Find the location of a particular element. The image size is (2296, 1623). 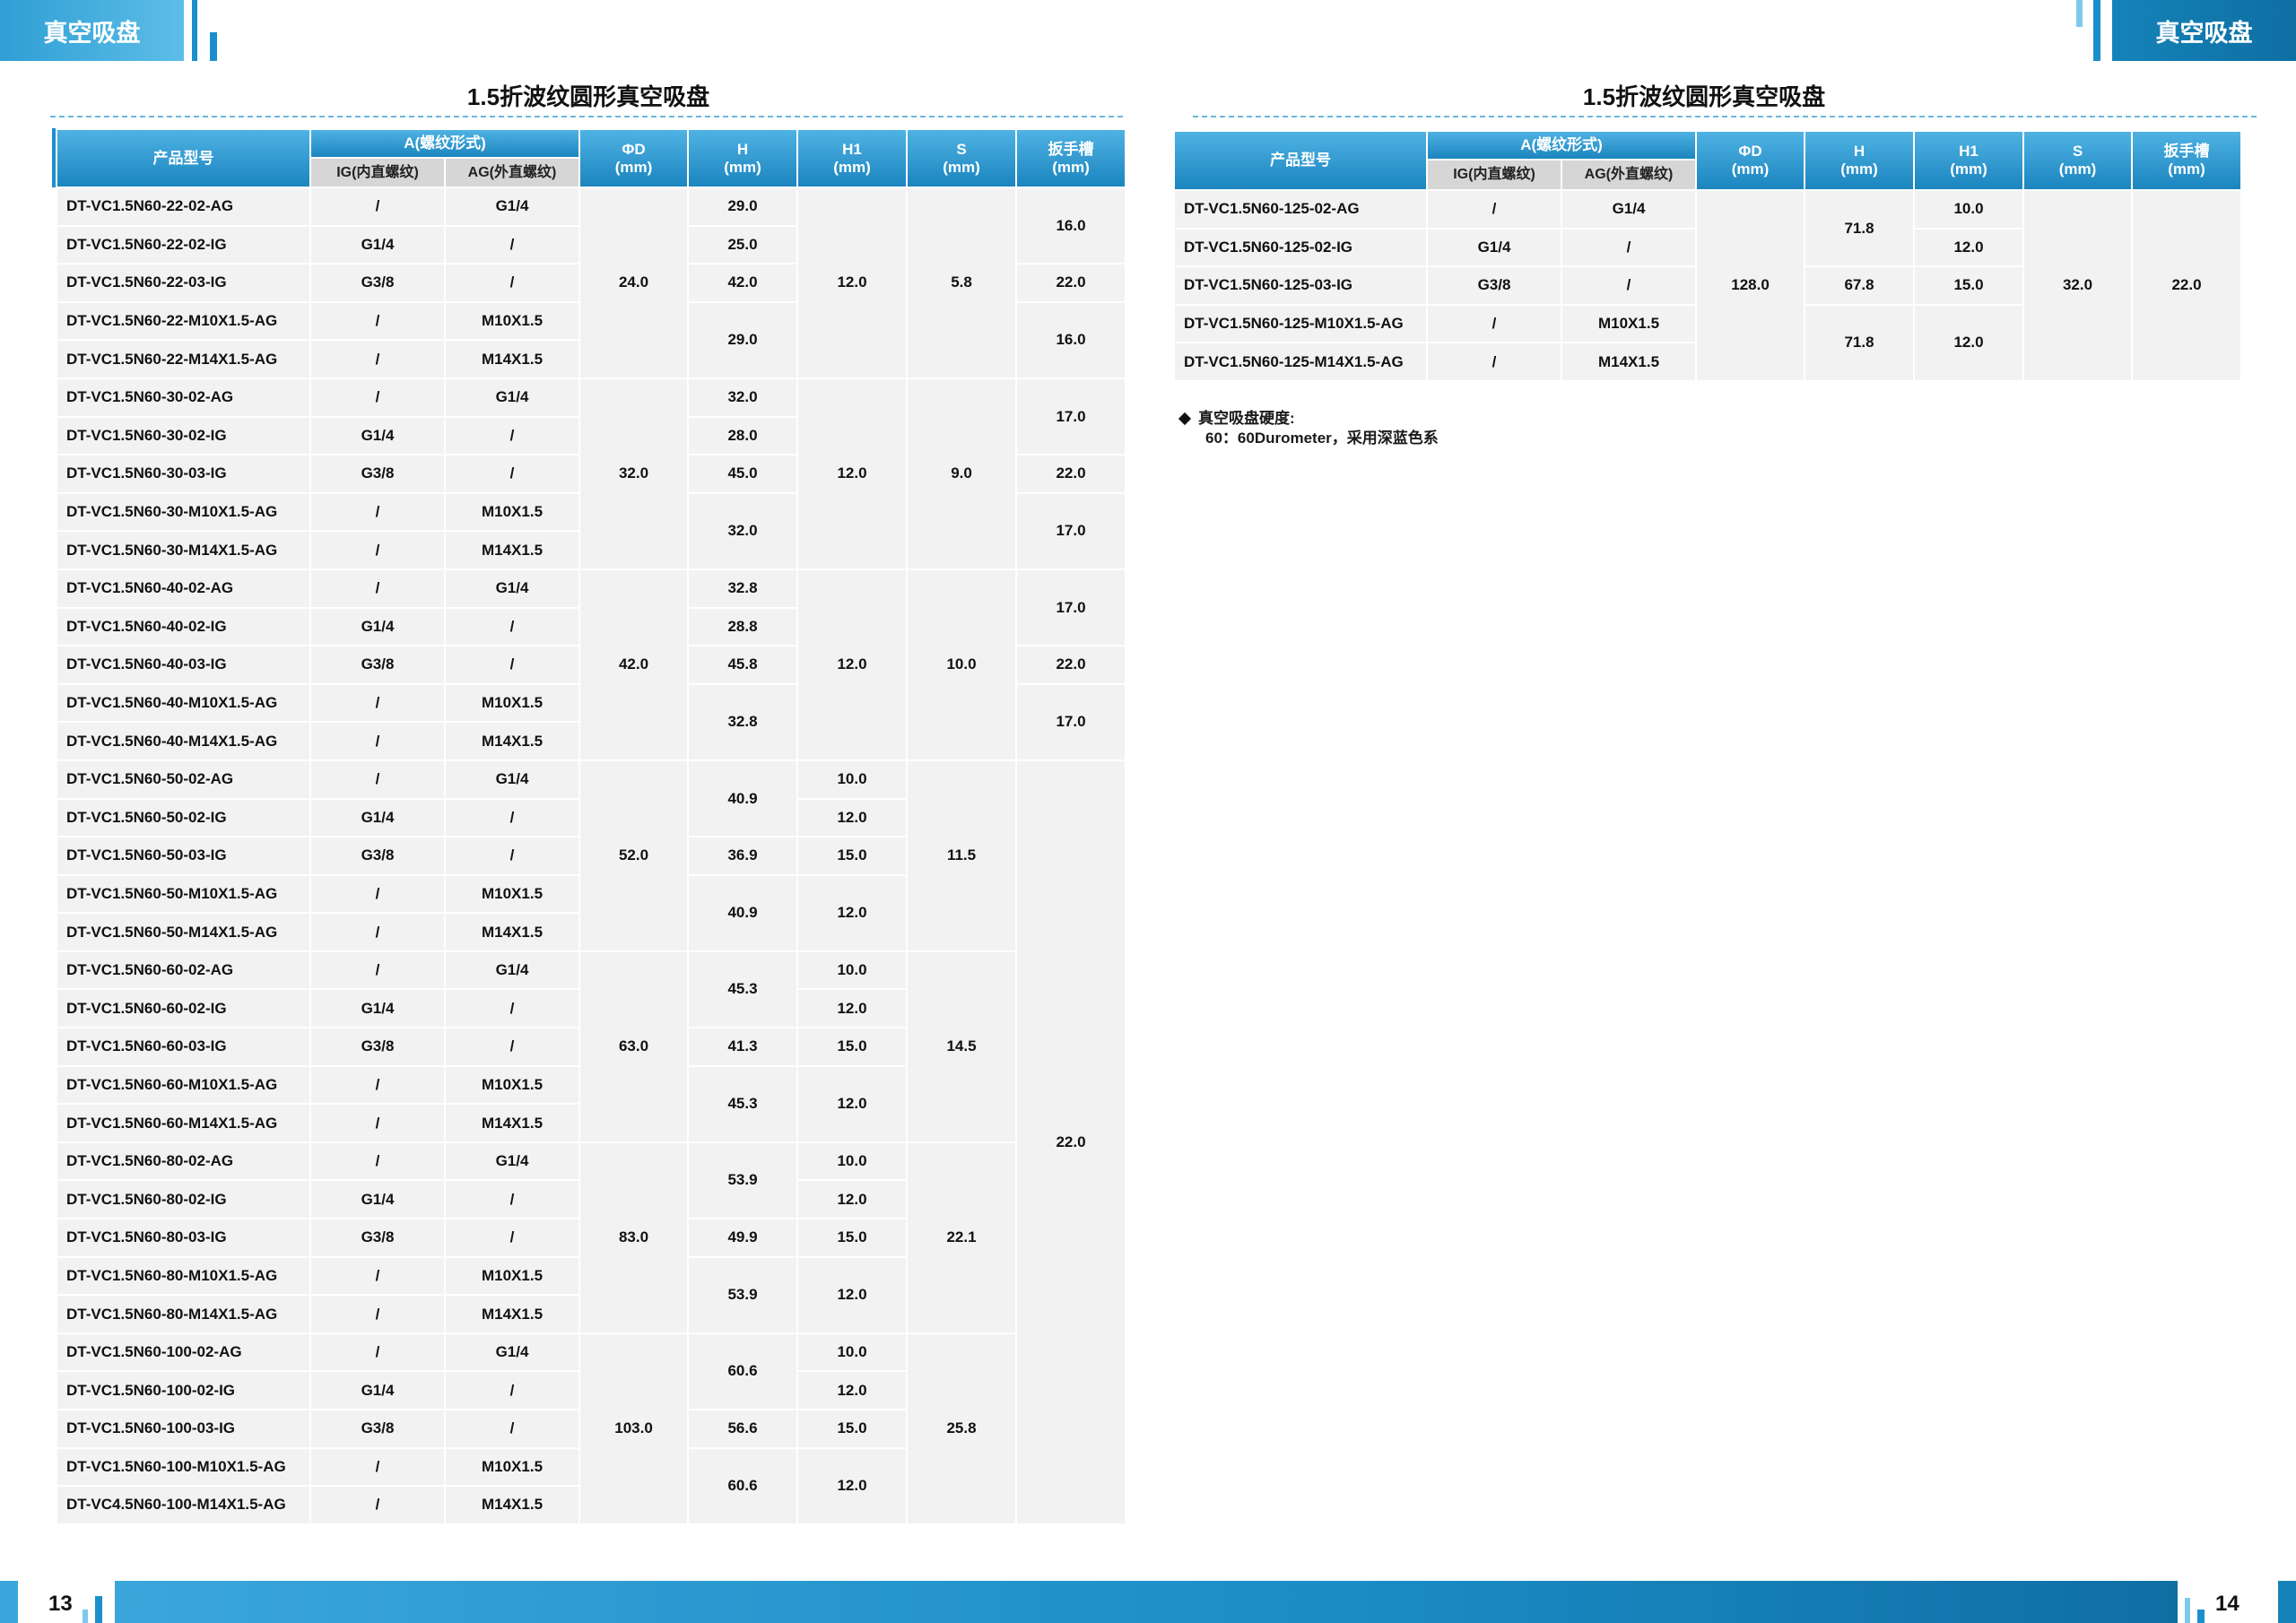

s-cell: 9.0 is located at coordinates (962, 473).